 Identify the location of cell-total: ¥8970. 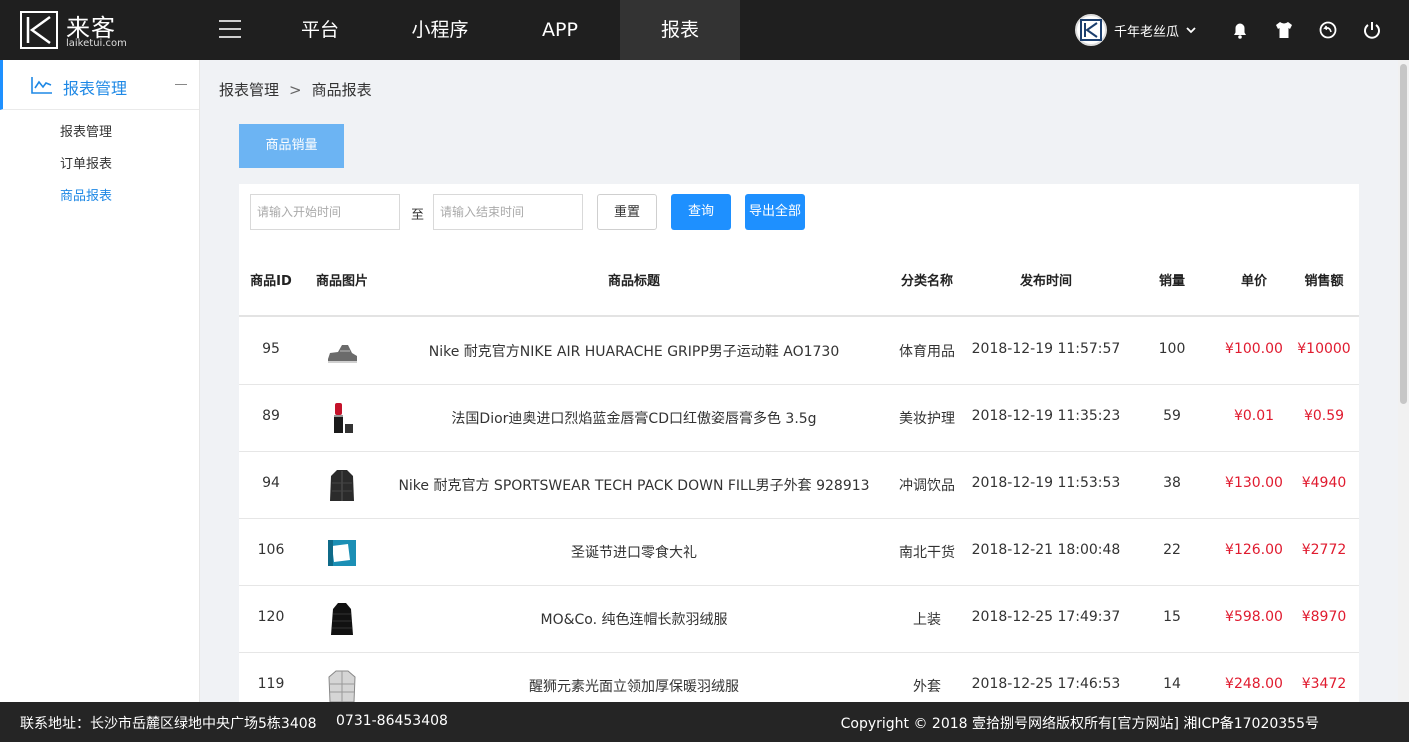
(1324, 617).